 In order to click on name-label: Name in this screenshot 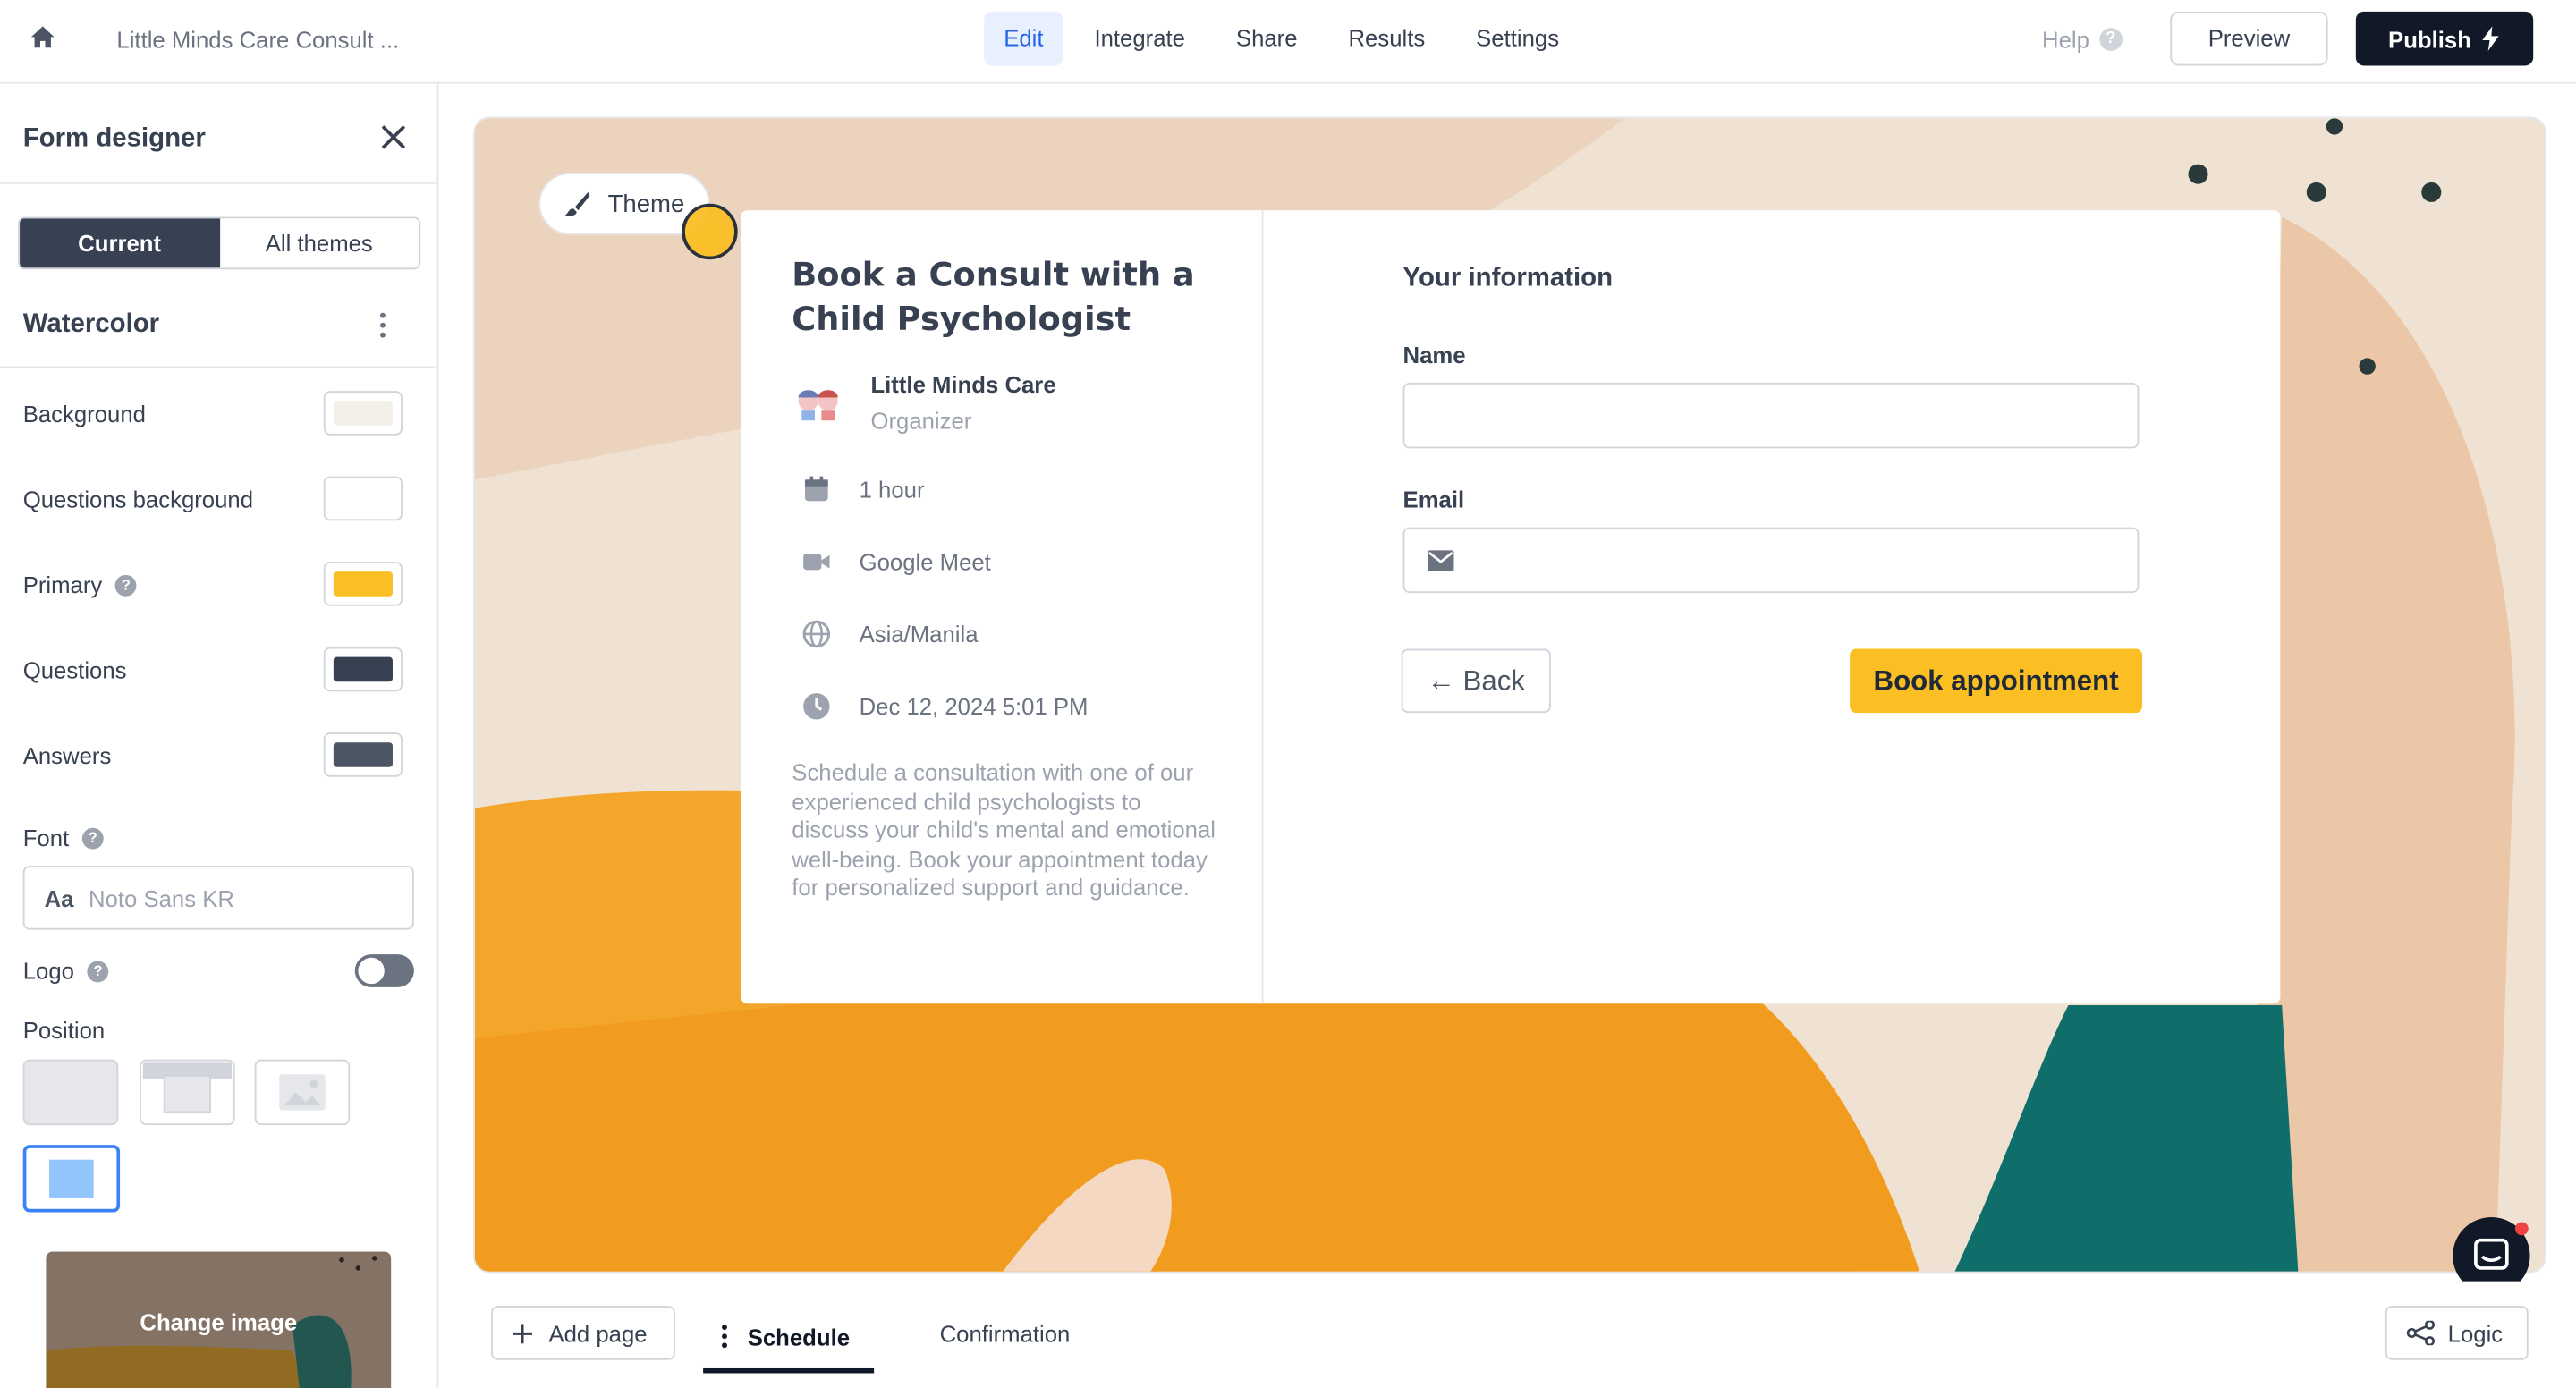, I will do `click(1434, 355)`.